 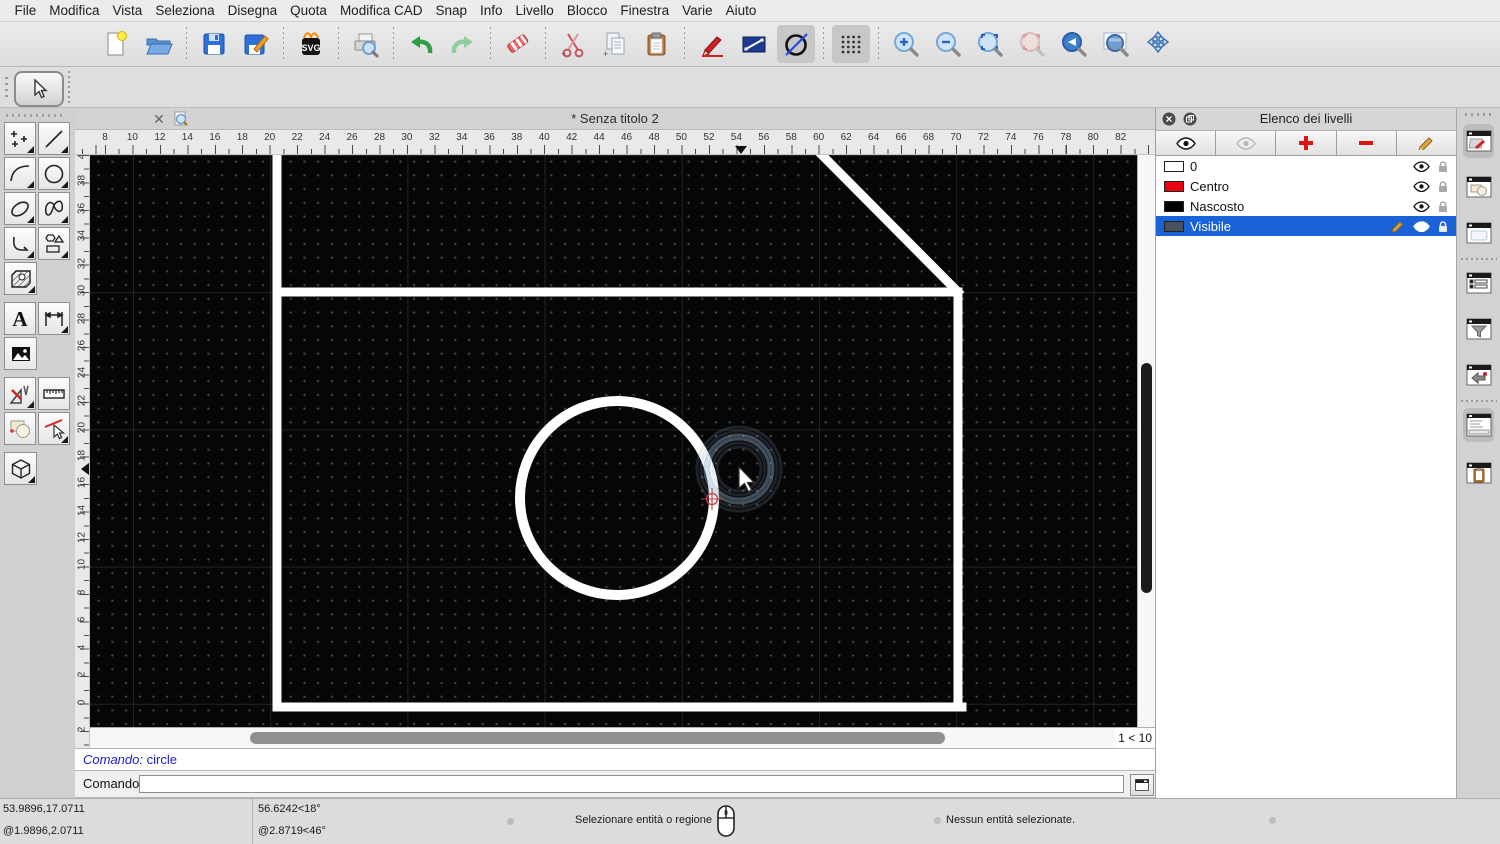 I want to click on tool-attributes, so click(x=54, y=428).